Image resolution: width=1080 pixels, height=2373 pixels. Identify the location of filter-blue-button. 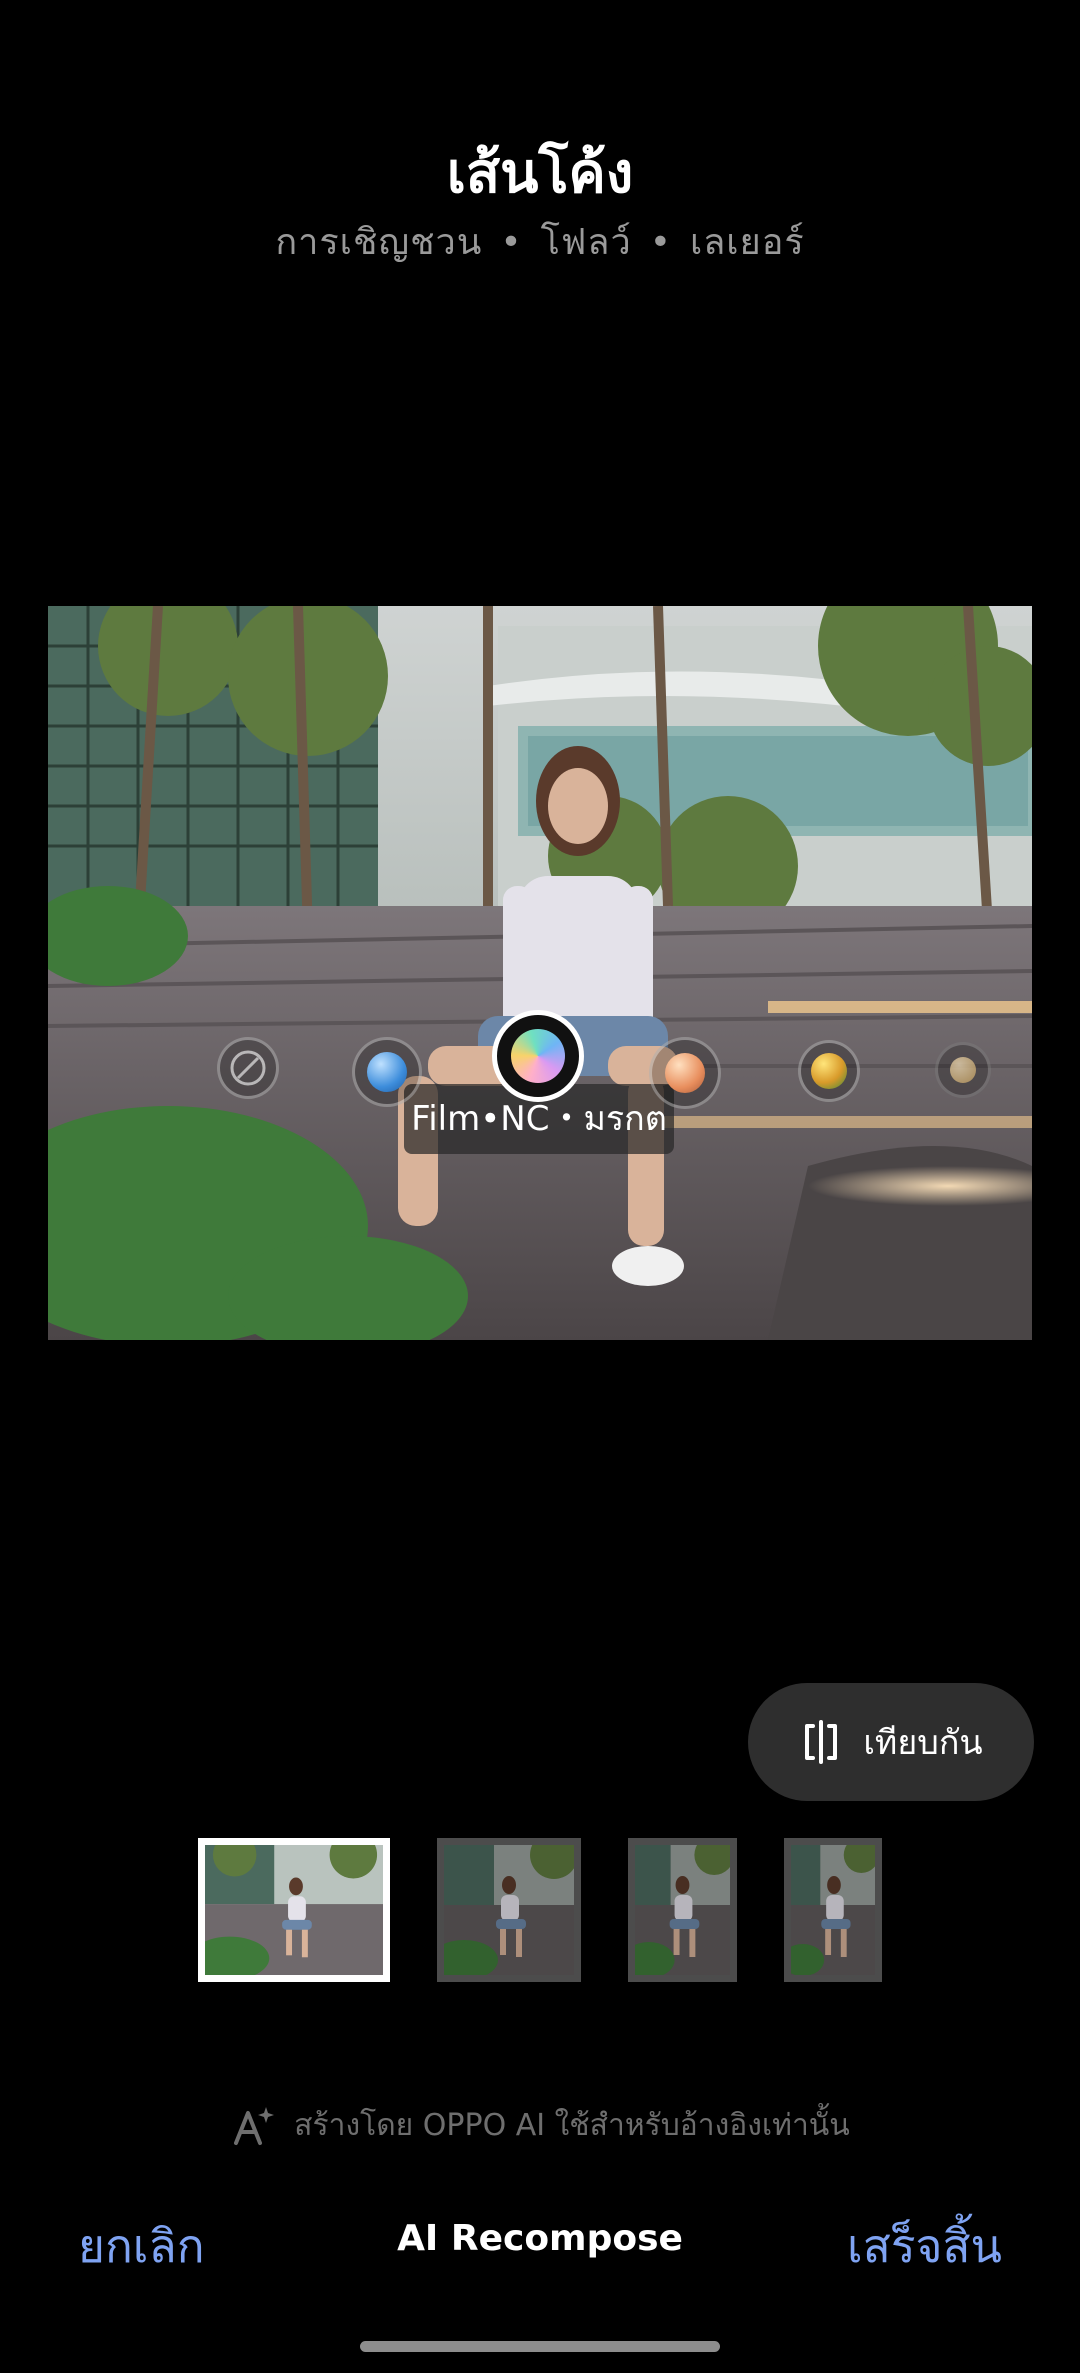
(387, 1072).